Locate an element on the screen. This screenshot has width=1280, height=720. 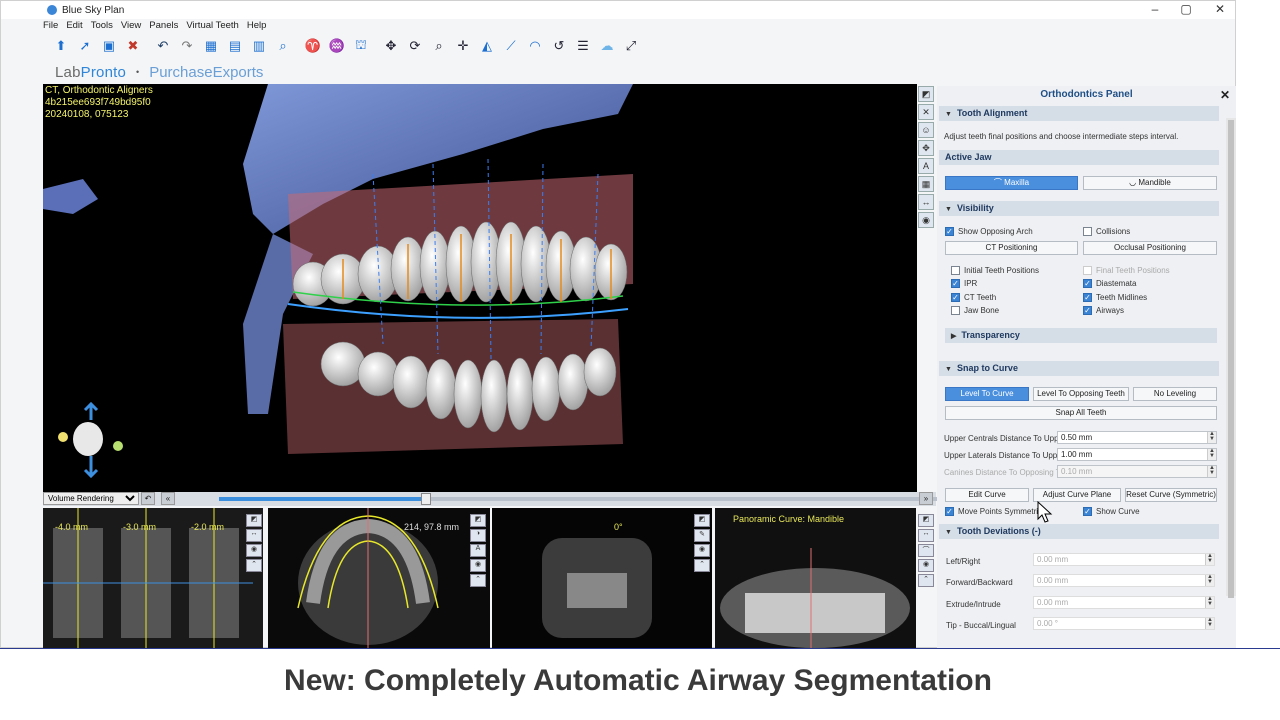
fullscreen-icon: ⤢ is located at coordinates (631, 46).